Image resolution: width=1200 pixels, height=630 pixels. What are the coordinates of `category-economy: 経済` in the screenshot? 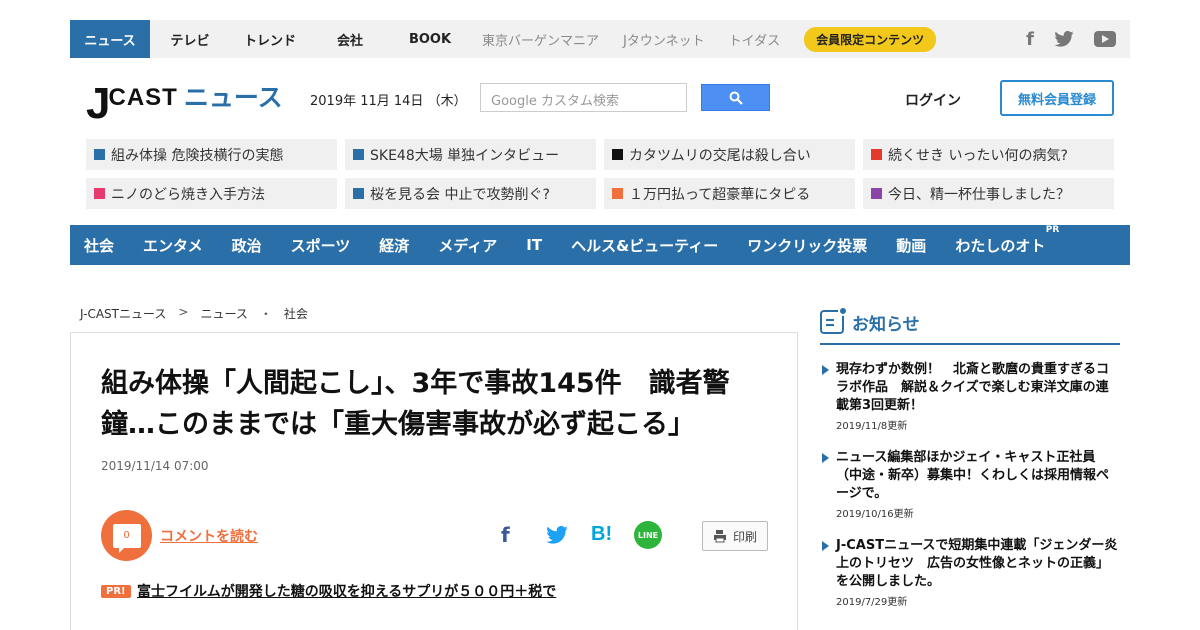 It's located at (394, 245).